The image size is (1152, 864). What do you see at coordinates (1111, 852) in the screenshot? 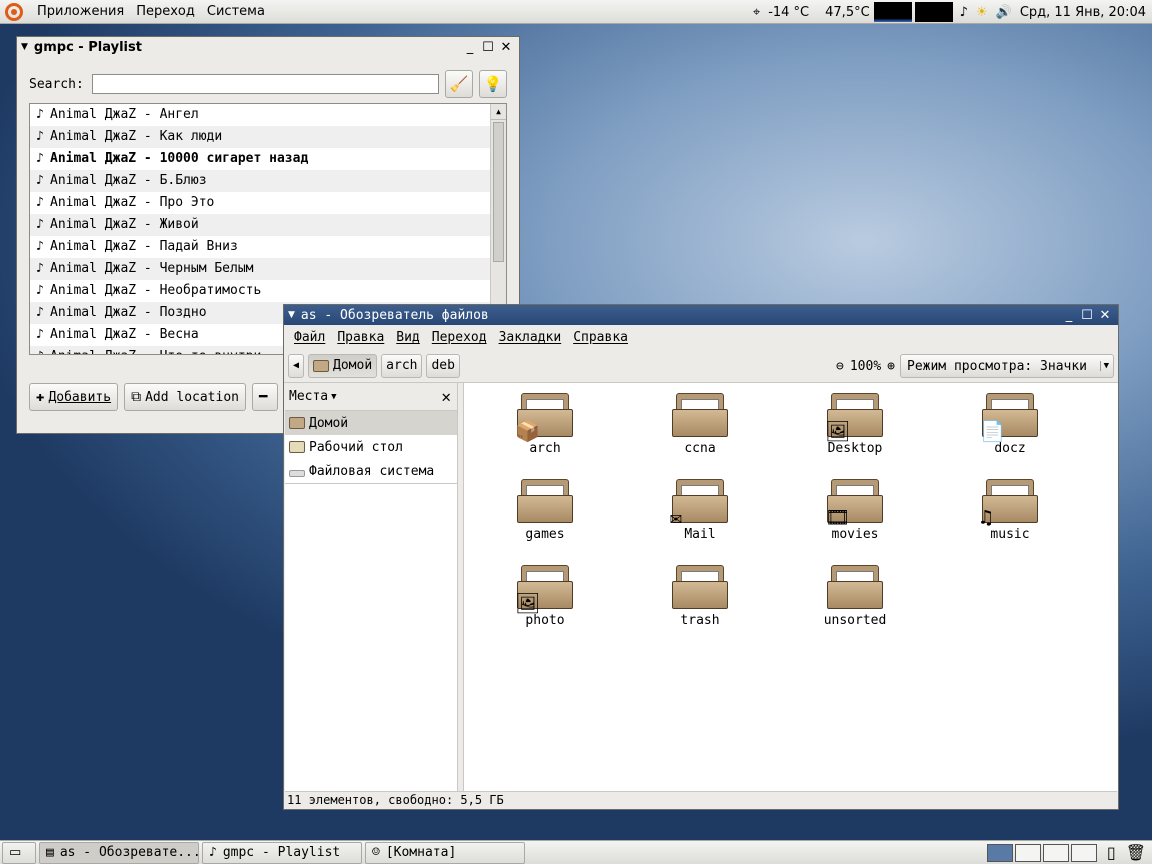
I see `window-list-icon: ▯` at bounding box center [1111, 852].